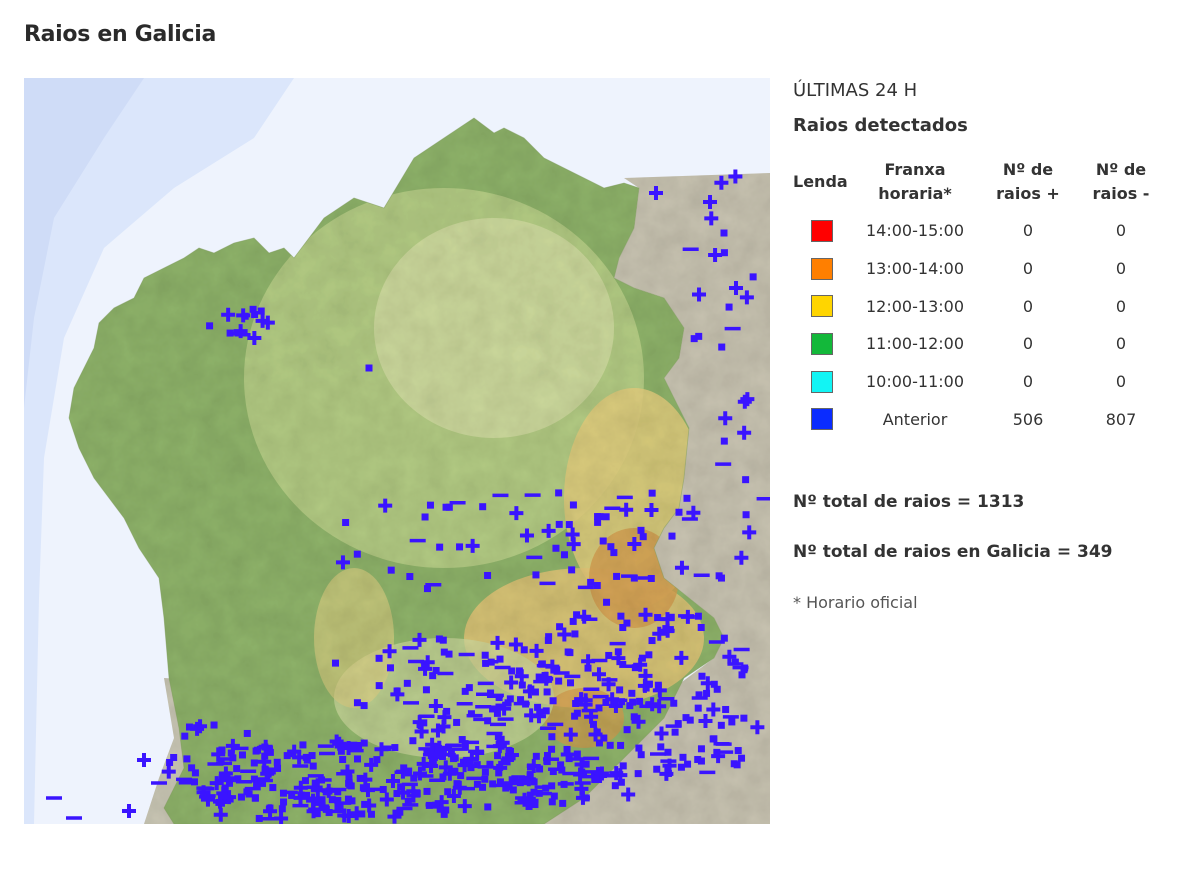 This screenshot has height=877, width=1200. Describe the element at coordinates (494, 328) in the screenshot. I see `land-plateau` at that location.